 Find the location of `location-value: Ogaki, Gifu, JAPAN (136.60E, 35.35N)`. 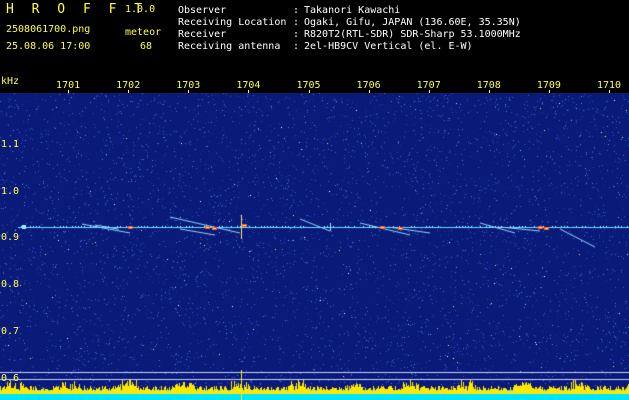

location-value: Ogaki, Gifu, JAPAN (136.60E, 35.35N) is located at coordinates (412, 22).